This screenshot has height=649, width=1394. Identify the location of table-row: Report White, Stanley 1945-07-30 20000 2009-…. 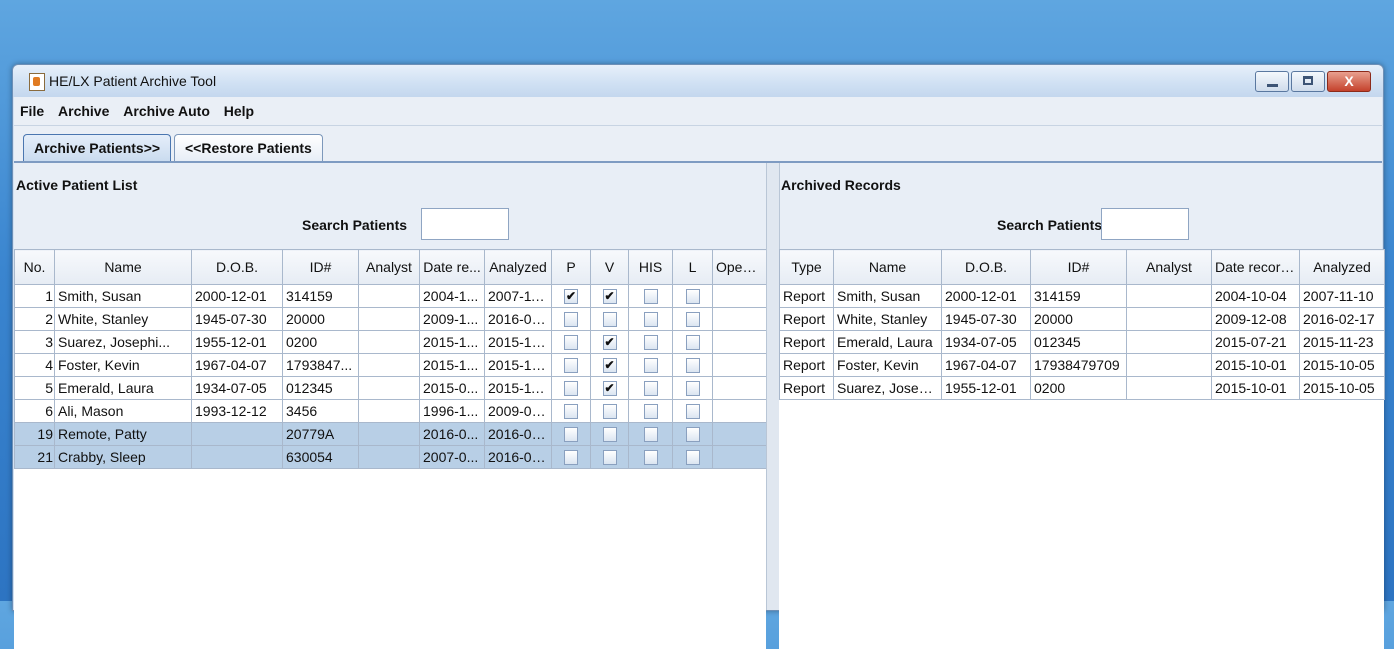
(1082, 319).